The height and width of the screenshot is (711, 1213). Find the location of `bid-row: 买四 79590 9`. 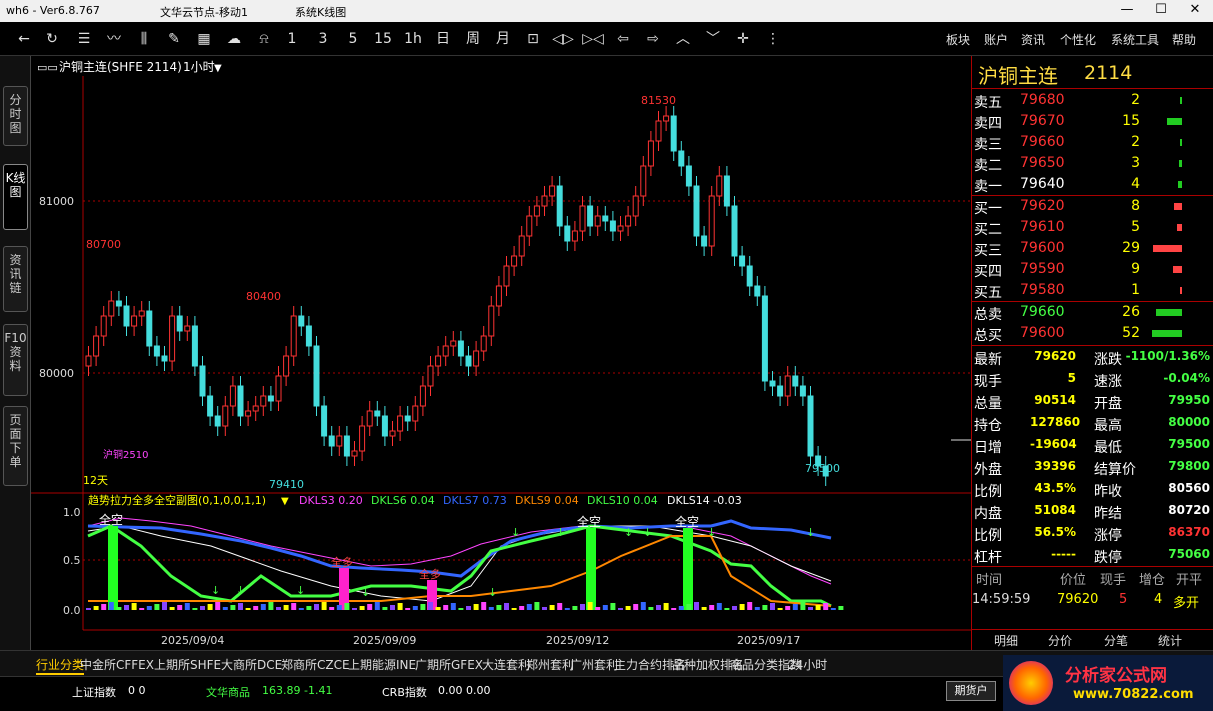

bid-row: 买四 79590 9 is located at coordinates (1092, 269).